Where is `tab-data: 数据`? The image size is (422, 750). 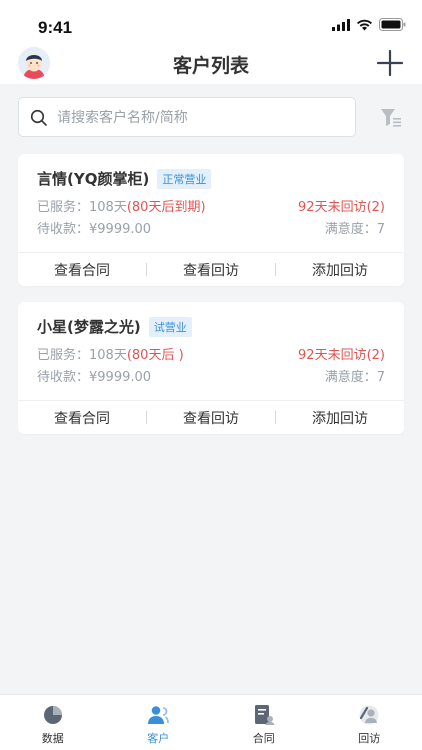 tab-data: 数据 is located at coordinates (53, 722).